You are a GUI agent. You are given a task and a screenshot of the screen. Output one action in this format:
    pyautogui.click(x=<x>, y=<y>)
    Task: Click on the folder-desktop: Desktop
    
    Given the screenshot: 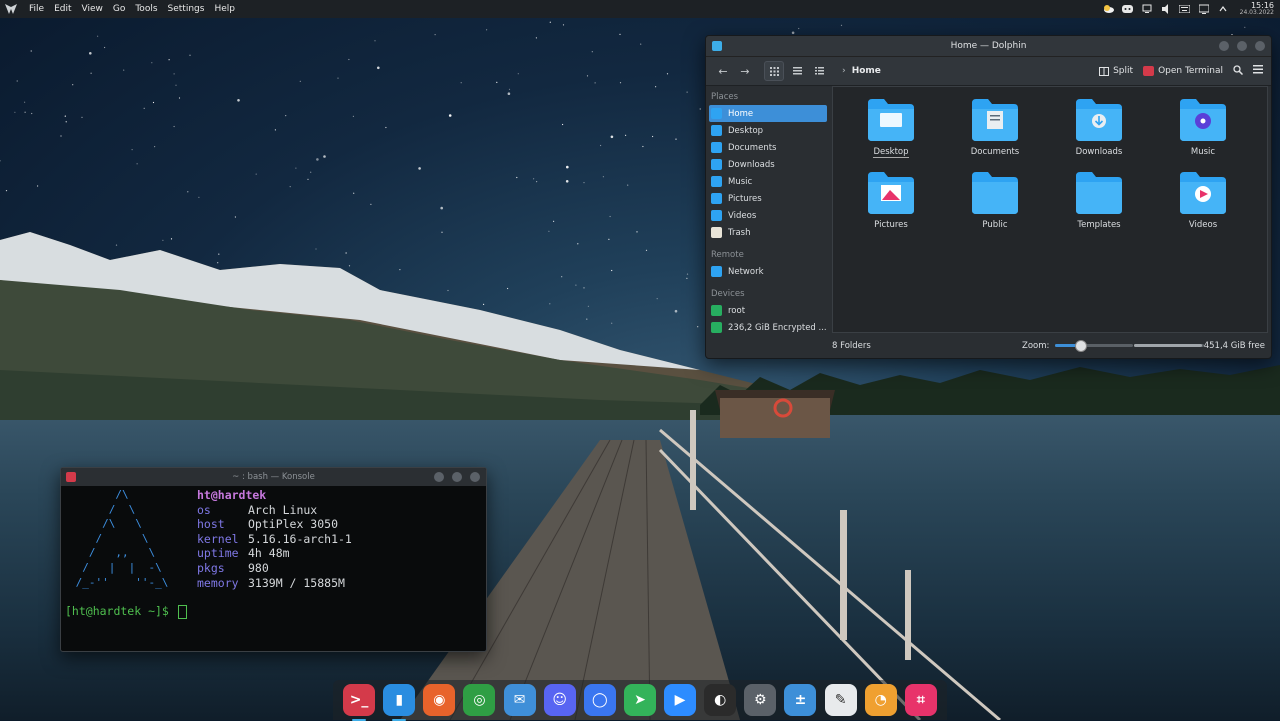 What is the action you would take?
    pyautogui.click(x=891, y=126)
    